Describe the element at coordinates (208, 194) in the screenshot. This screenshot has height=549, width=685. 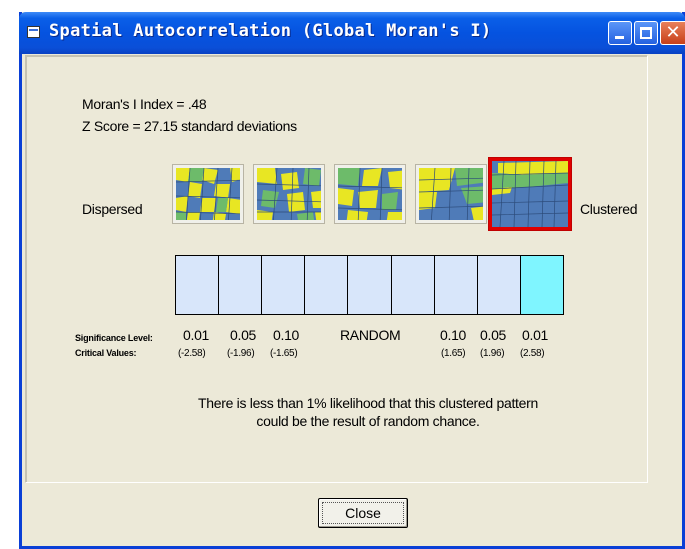
I see `dispersed-map-thumbnail` at that location.